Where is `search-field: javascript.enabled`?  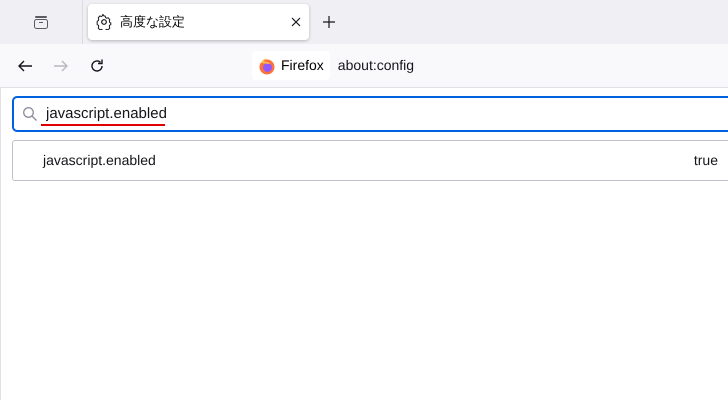
search-field: javascript.enabled is located at coordinates (145, 114).